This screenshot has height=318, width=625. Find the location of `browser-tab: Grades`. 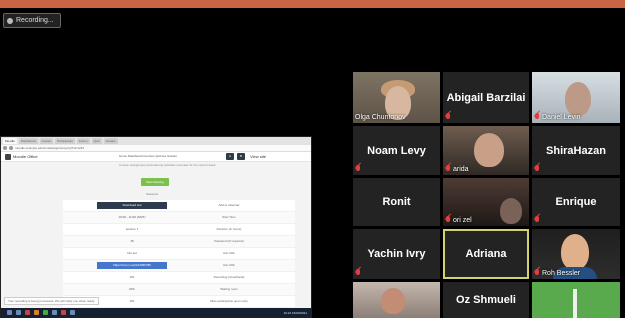

browser-tab: Grades is located at coordinates (110, 141).